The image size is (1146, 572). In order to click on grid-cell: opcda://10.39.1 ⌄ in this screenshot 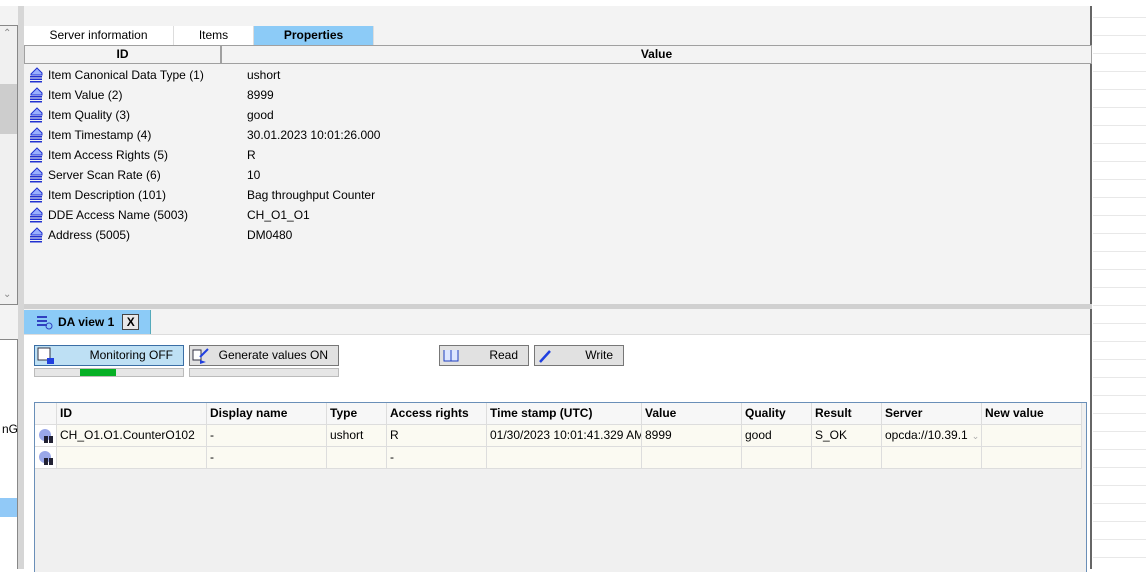, I will do `click(932, 436)`.